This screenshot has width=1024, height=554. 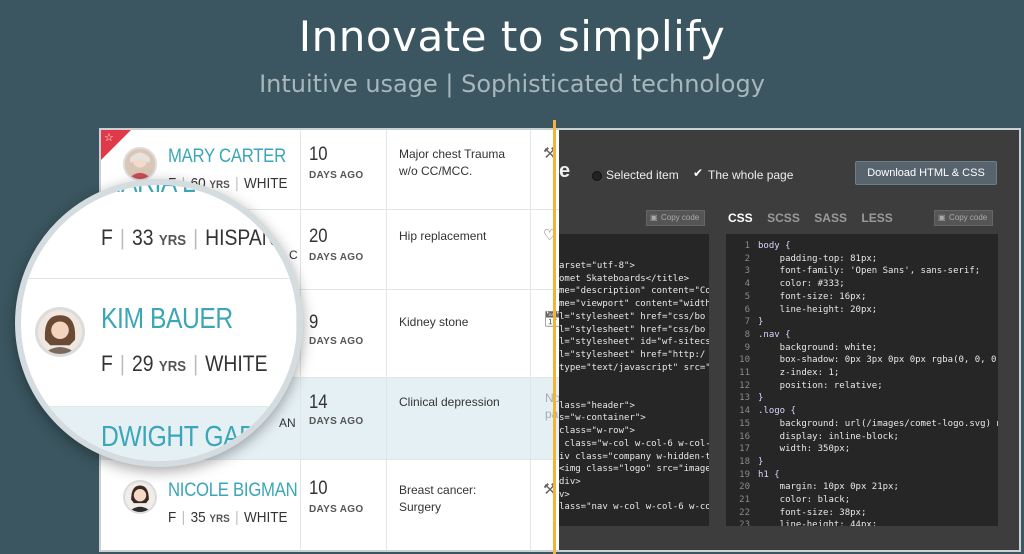 I want to click on code-line: 13}, so click(x=862, y=398).